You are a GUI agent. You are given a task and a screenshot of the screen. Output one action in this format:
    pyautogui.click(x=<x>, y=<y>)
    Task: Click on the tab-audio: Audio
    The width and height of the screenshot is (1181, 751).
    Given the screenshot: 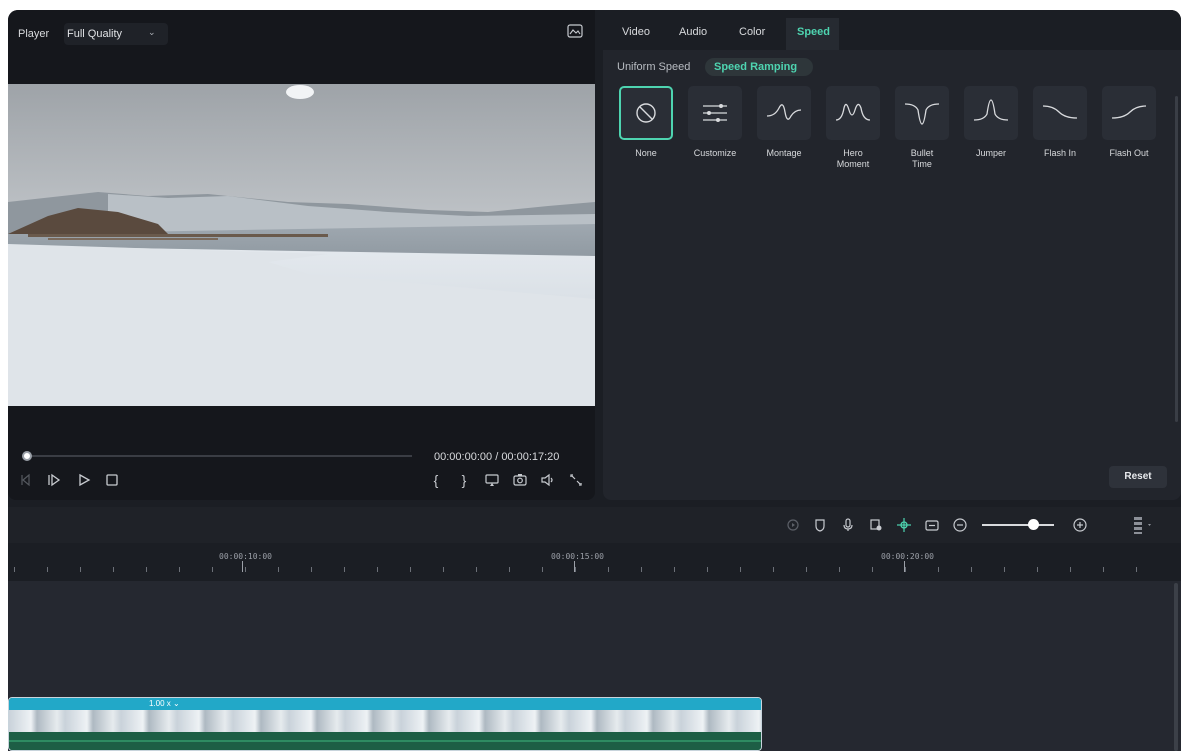 What is the action you would take?
    pyautogui.click(x=693, y=32)
    